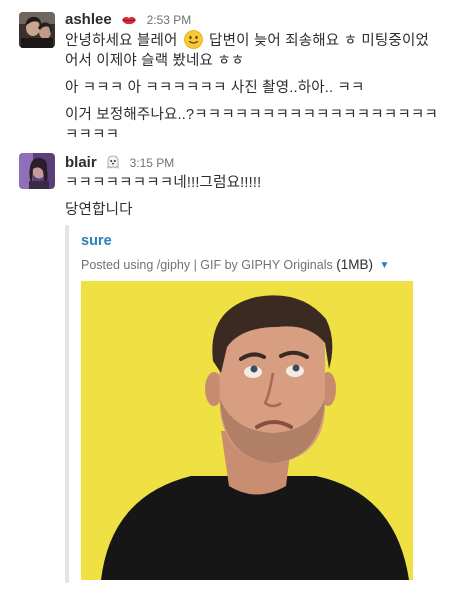  Describe the element at coordinates (37, 171) in the screenshot. I see `avatar-blair` at that location.